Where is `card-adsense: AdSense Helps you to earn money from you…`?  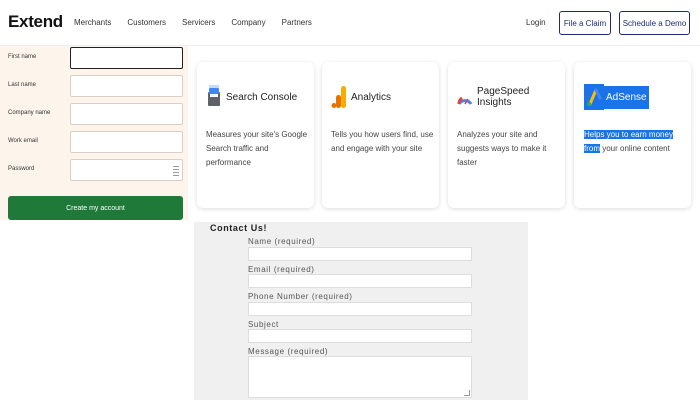
card-adsense: AdSense Helps you to earn money from you… is located at coordinates (632, 135).